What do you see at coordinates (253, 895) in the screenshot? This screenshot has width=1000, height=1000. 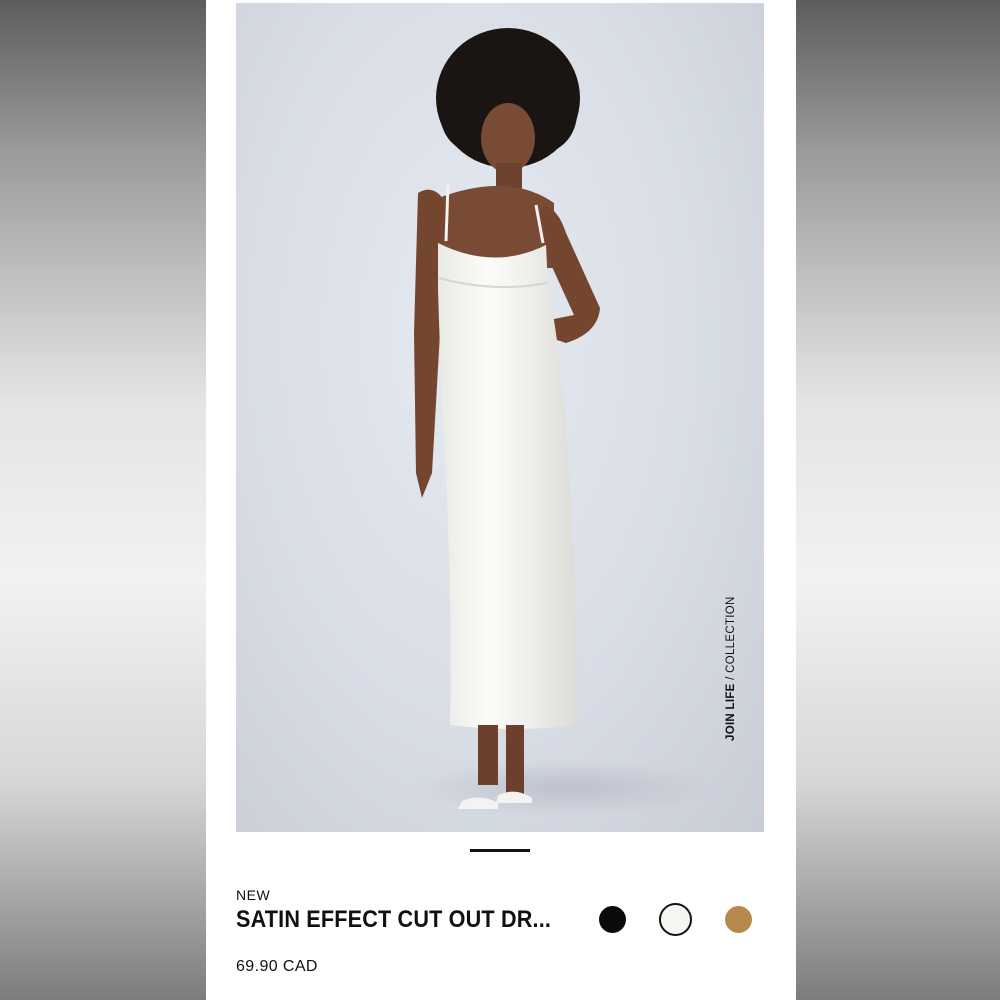 I see `new-badge: NEW` at bounding box center [253, 895].